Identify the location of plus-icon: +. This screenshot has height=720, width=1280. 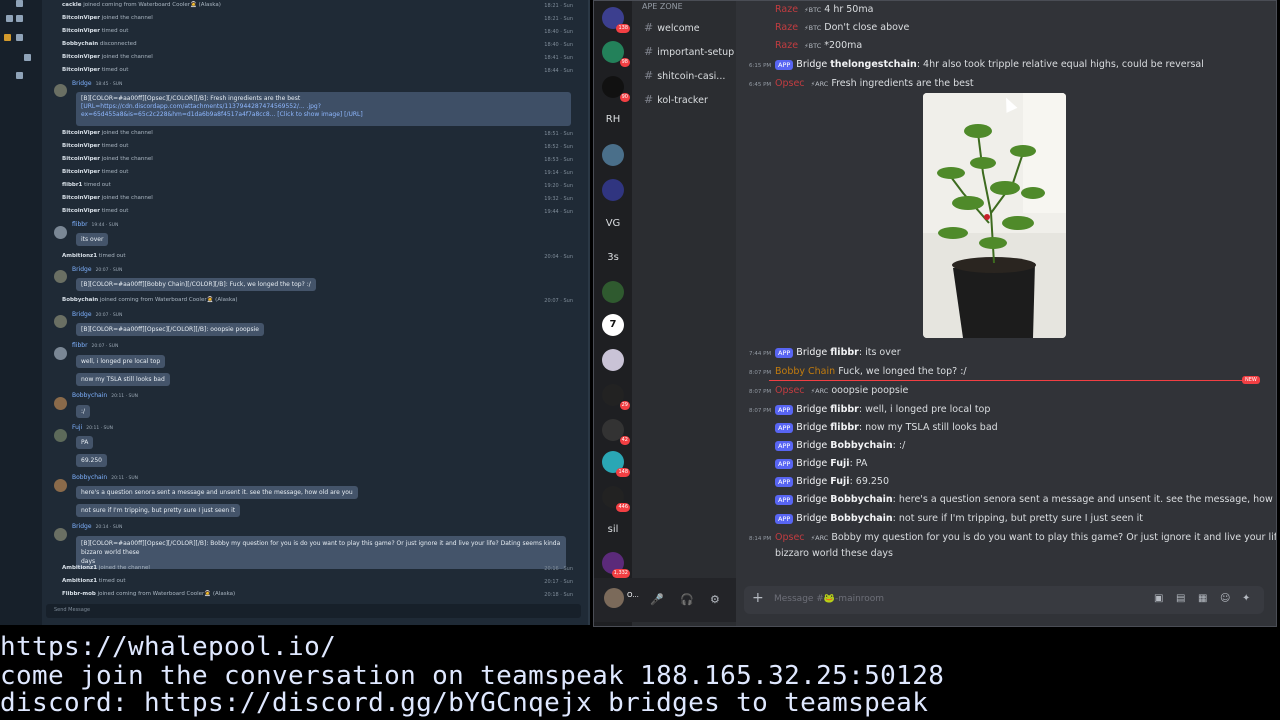
(758, 598).